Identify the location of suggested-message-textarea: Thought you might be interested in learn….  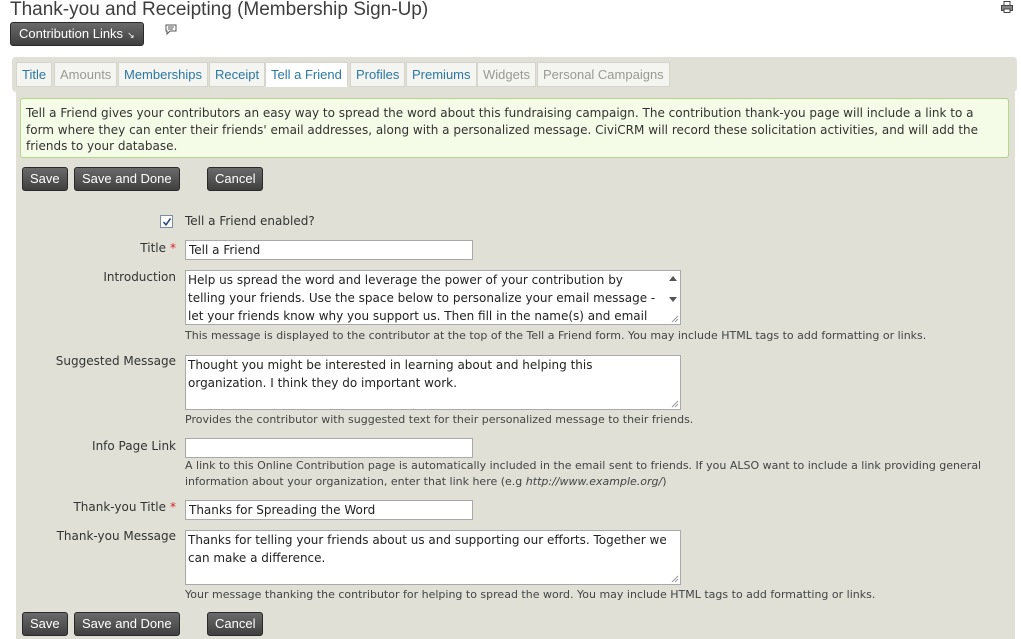
(433, 382).